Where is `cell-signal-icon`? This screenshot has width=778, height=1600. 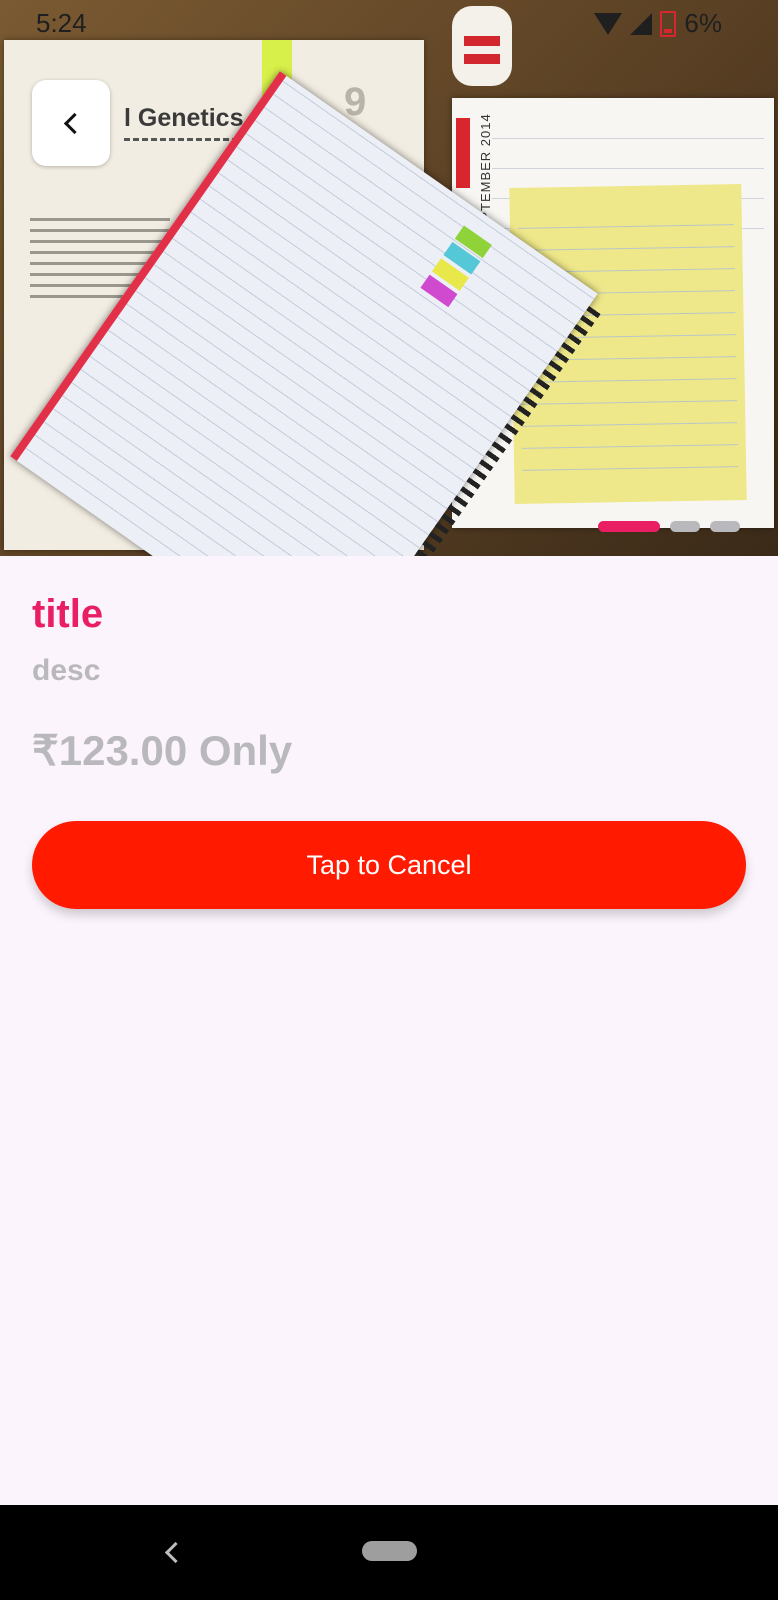 cell-signal-icon is located at coordinates (641, 23).